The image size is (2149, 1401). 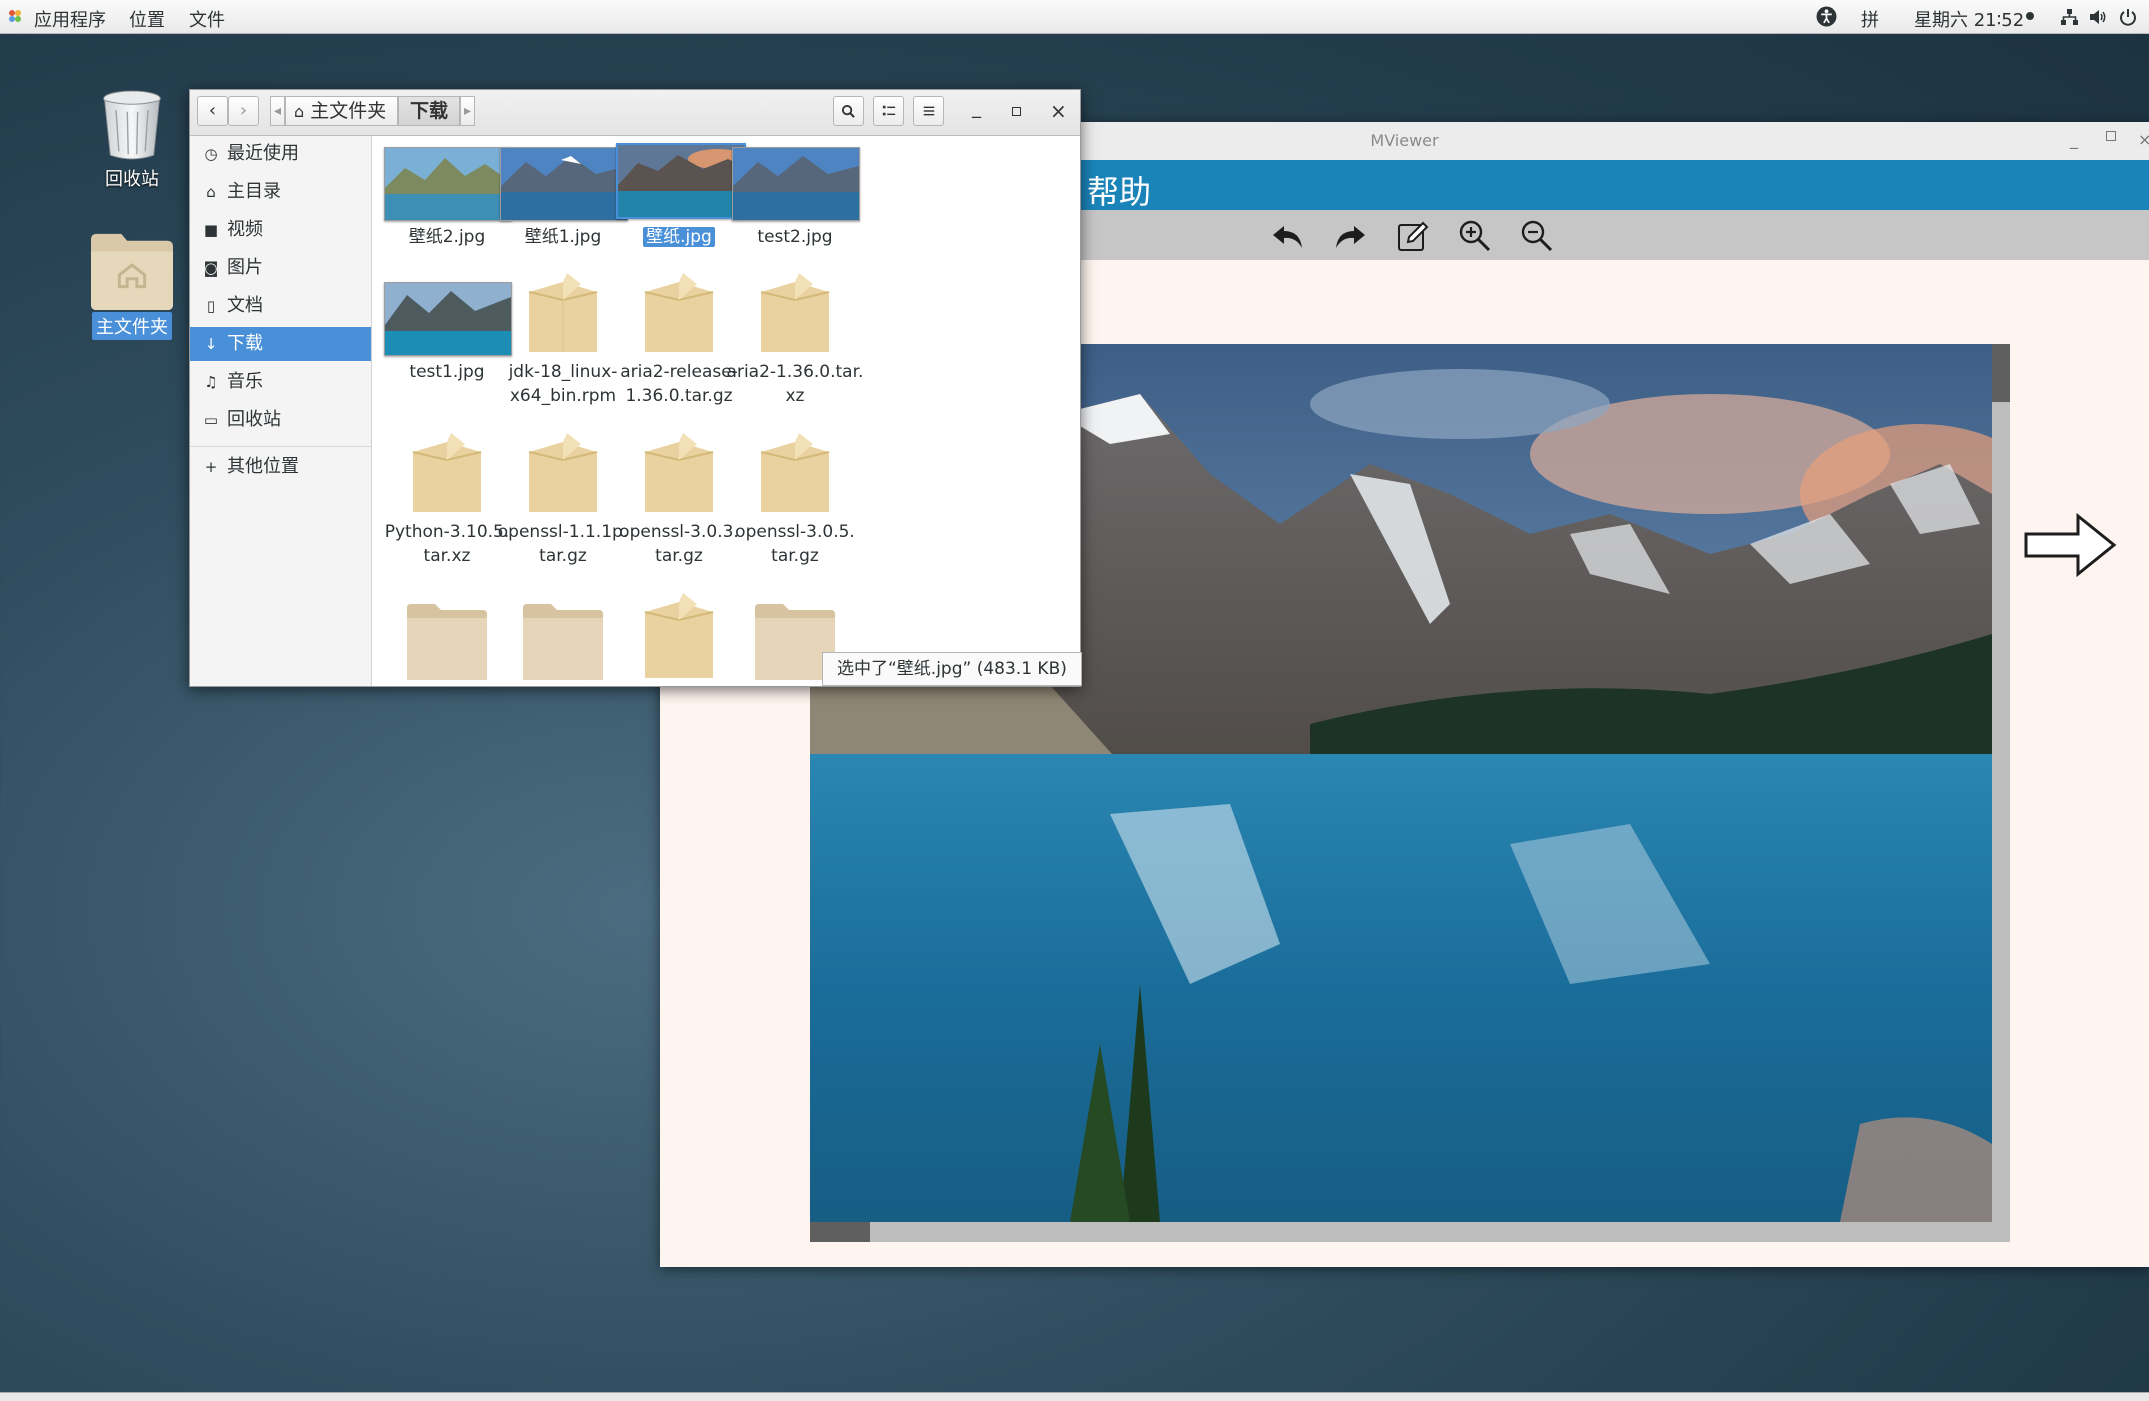 I want to click on search-icon, so click(x=848, y=111).